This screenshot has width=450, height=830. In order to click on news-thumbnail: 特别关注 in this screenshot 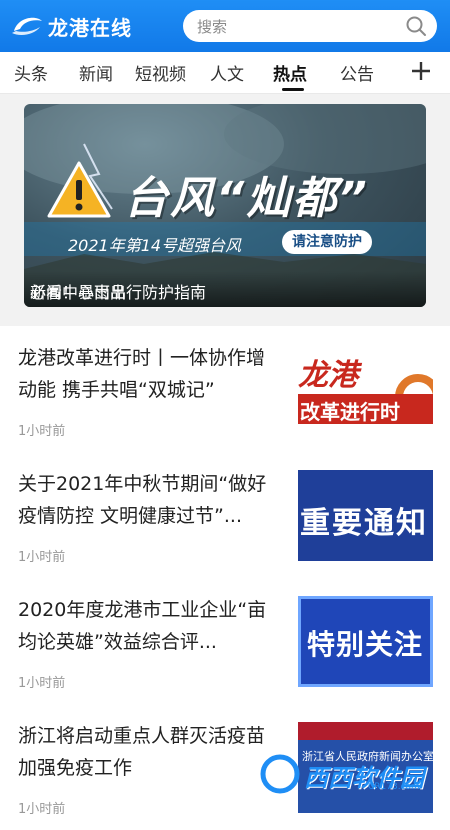, I will do `click(365, 641)`.